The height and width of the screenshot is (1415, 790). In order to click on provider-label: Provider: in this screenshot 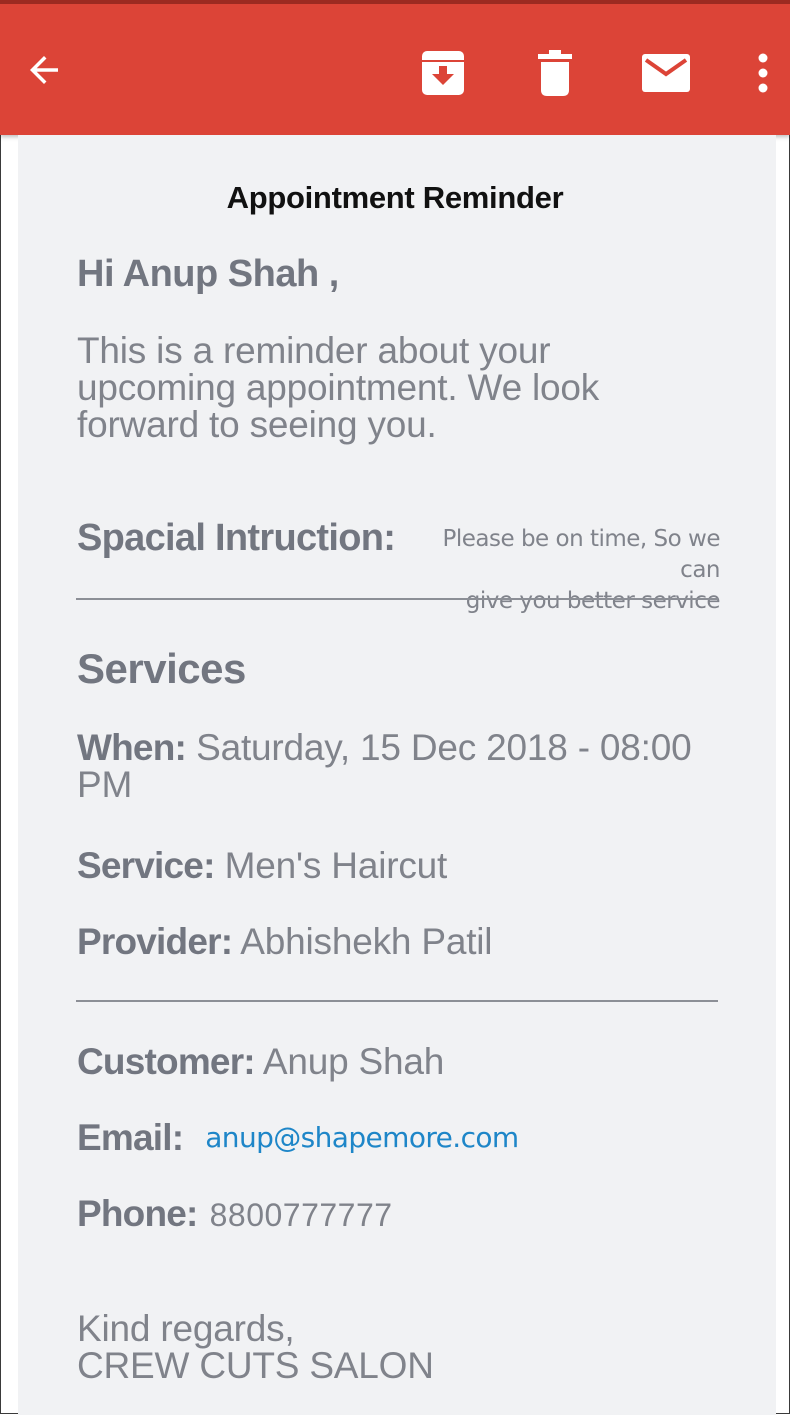, I will do `click(155, 941)`.